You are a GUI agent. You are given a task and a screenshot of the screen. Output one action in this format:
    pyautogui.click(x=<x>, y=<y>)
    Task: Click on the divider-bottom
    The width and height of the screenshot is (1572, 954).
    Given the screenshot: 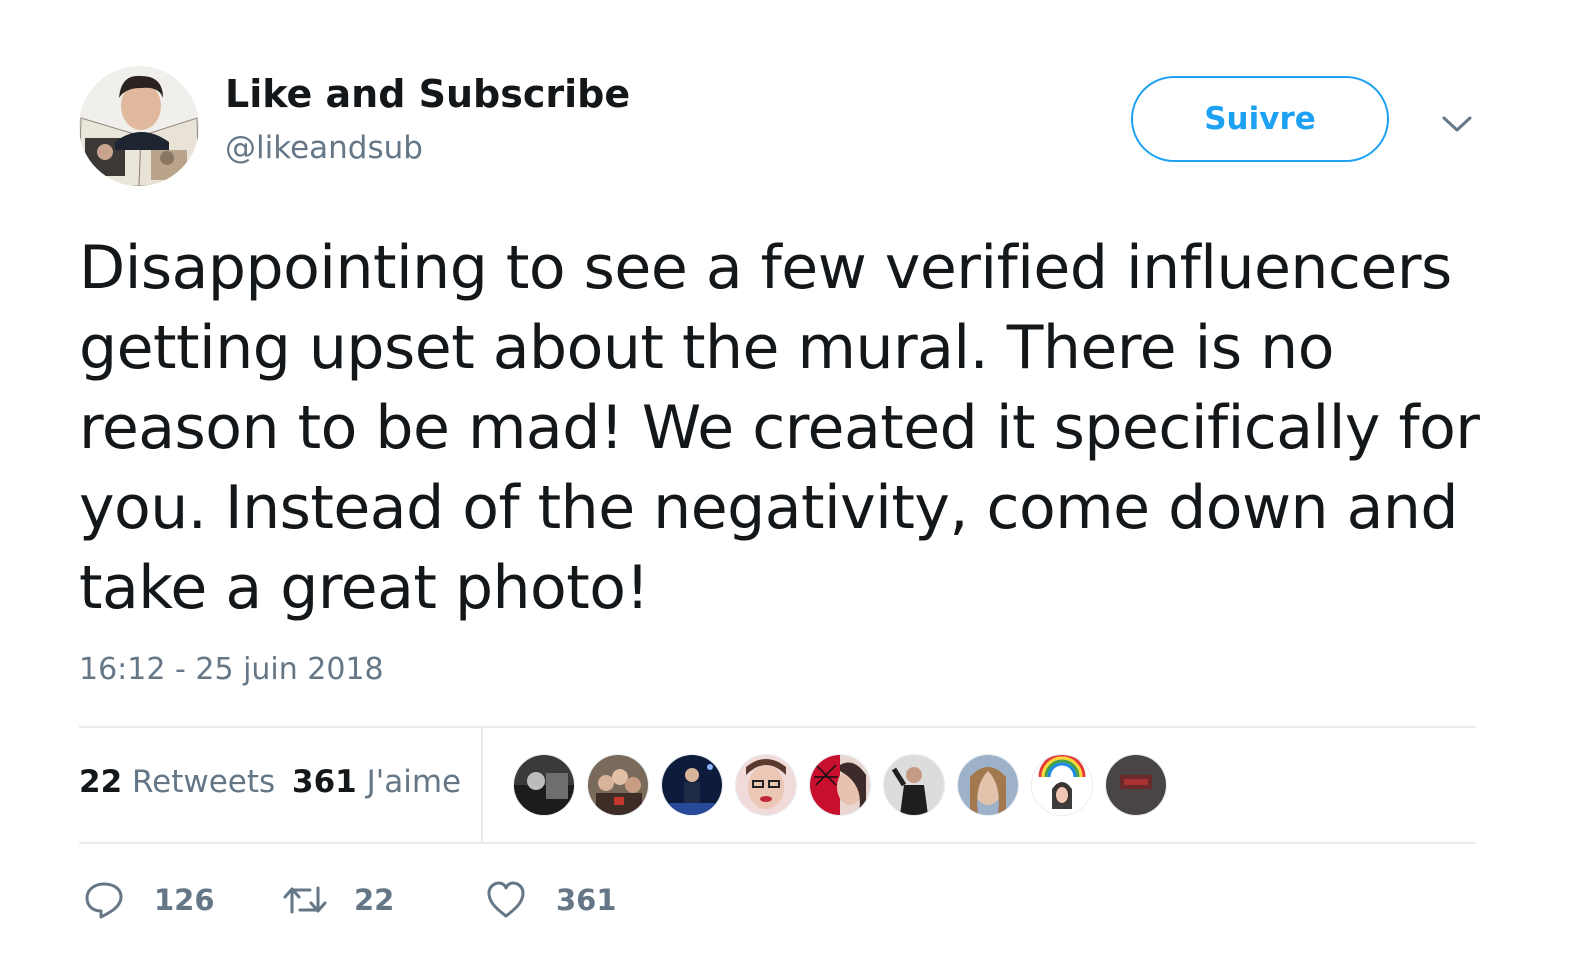 What is the action you would take?
    pyautogui.click(x=777, y=843)
    